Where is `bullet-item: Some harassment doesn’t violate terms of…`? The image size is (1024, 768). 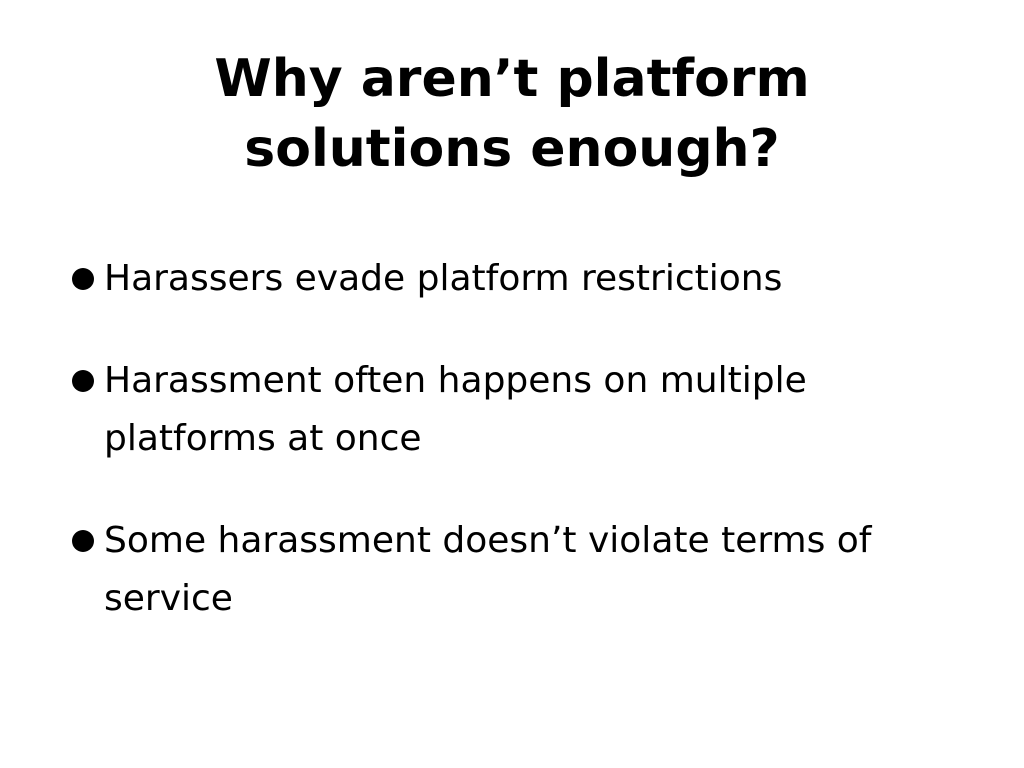
bullet-item: Some harassment doesn’t violate terms of… is located at coordinates (522, 570).